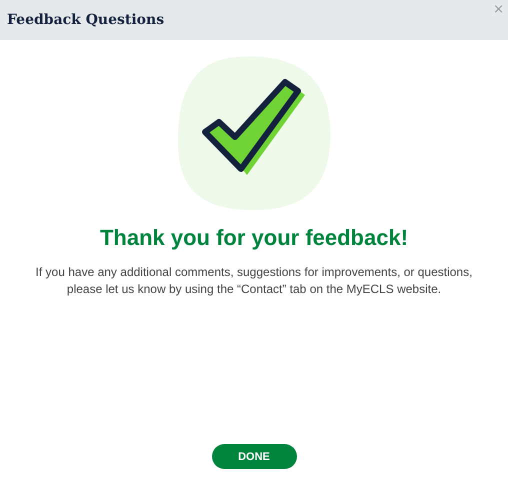 Image resolution: width=508 pixels, height=480 pixels. I want to click on checkmark-icon, so click(254, 133).